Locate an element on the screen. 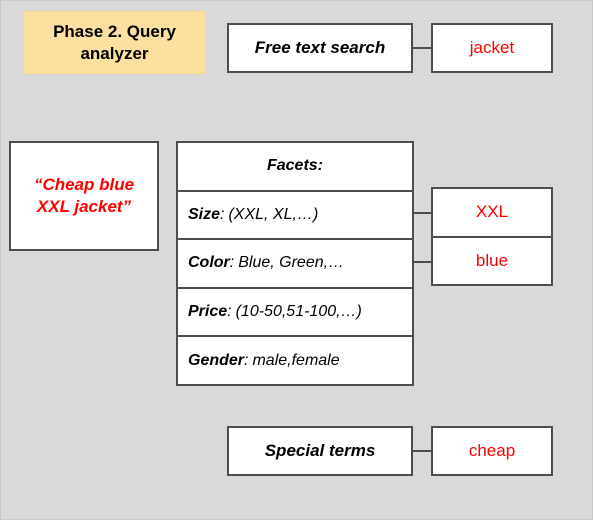 The height and width of the screenshot is (520, 593). facet-row-size: Size : (XXL, XL,…) is located at coordinates (295, 216).